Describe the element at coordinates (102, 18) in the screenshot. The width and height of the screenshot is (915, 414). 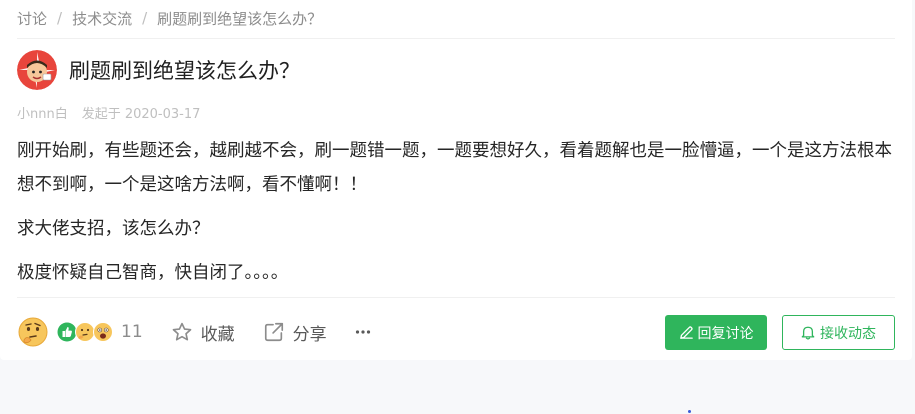
I see `breadcrumb-tech-exchange: 技术交流` at that location.